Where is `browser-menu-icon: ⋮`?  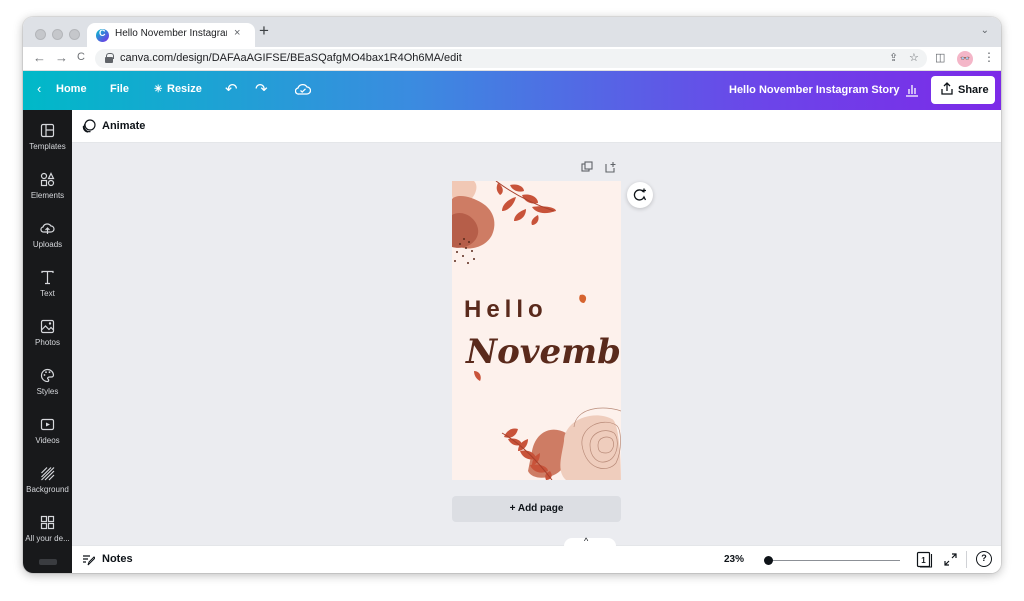
browser-menu-icon: ⋮ is located at coordinates (989, 57).